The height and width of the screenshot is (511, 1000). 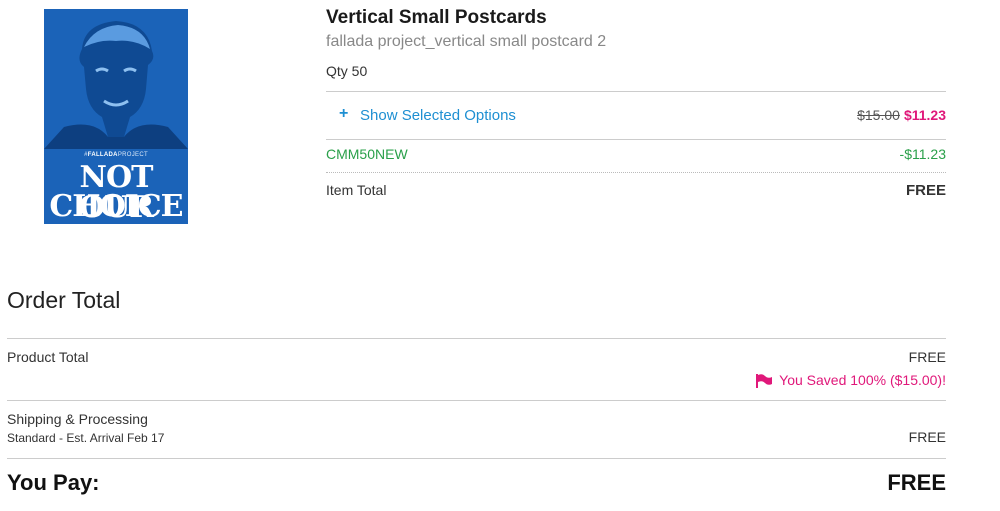 What do you see at coordinates (116, 206) in the screenshot?
I see `image-headline-line2: CHOICE` at bounding box center [116, 206].